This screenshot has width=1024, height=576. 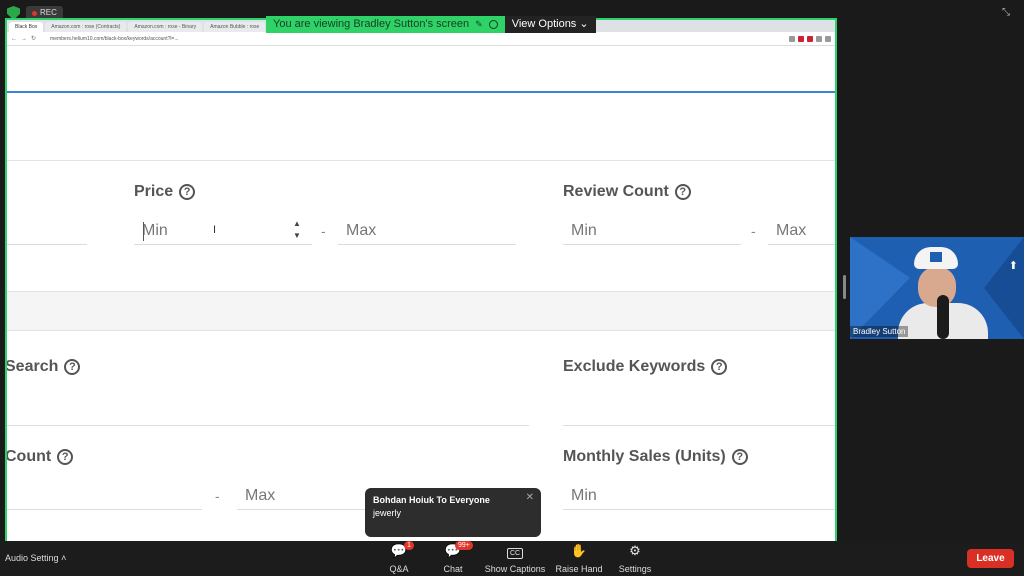 I want to click on review-count-max-placeholder: Max, so click(x=791, y=230).